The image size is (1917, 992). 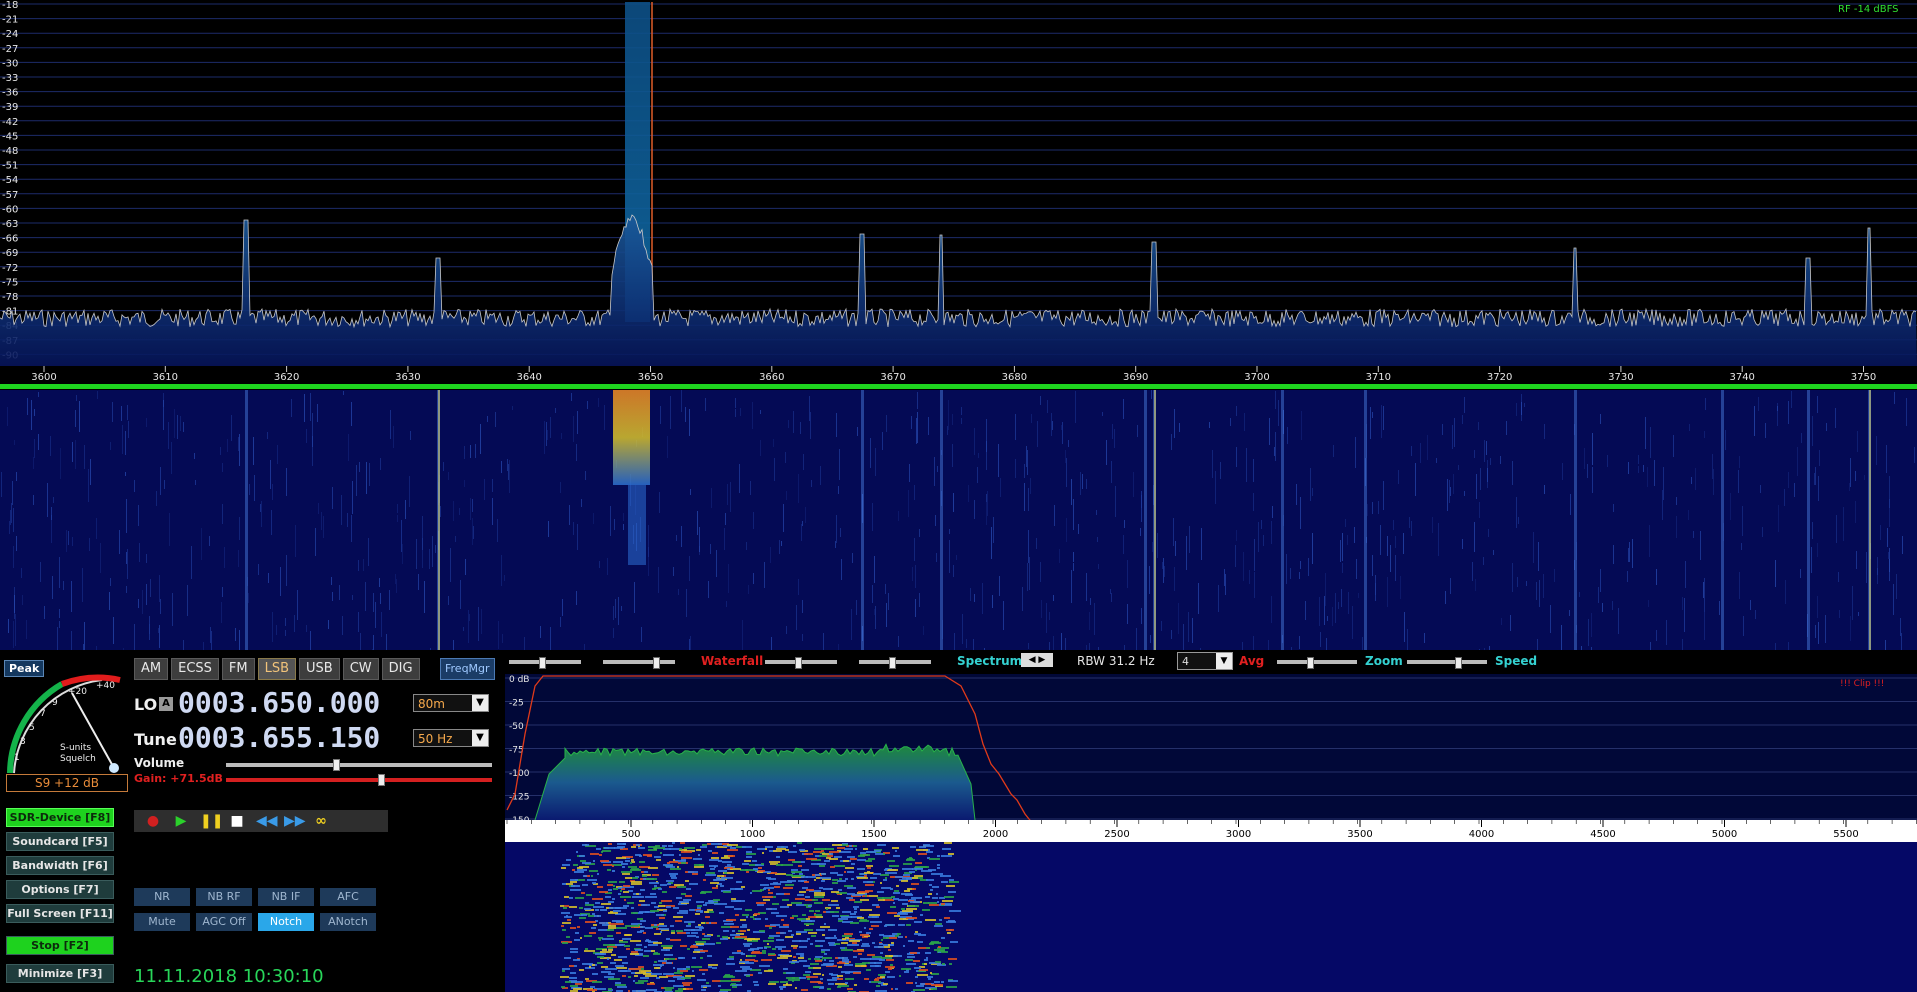 I want to click on freq-label: 3720, so click(x=1499, y=377).